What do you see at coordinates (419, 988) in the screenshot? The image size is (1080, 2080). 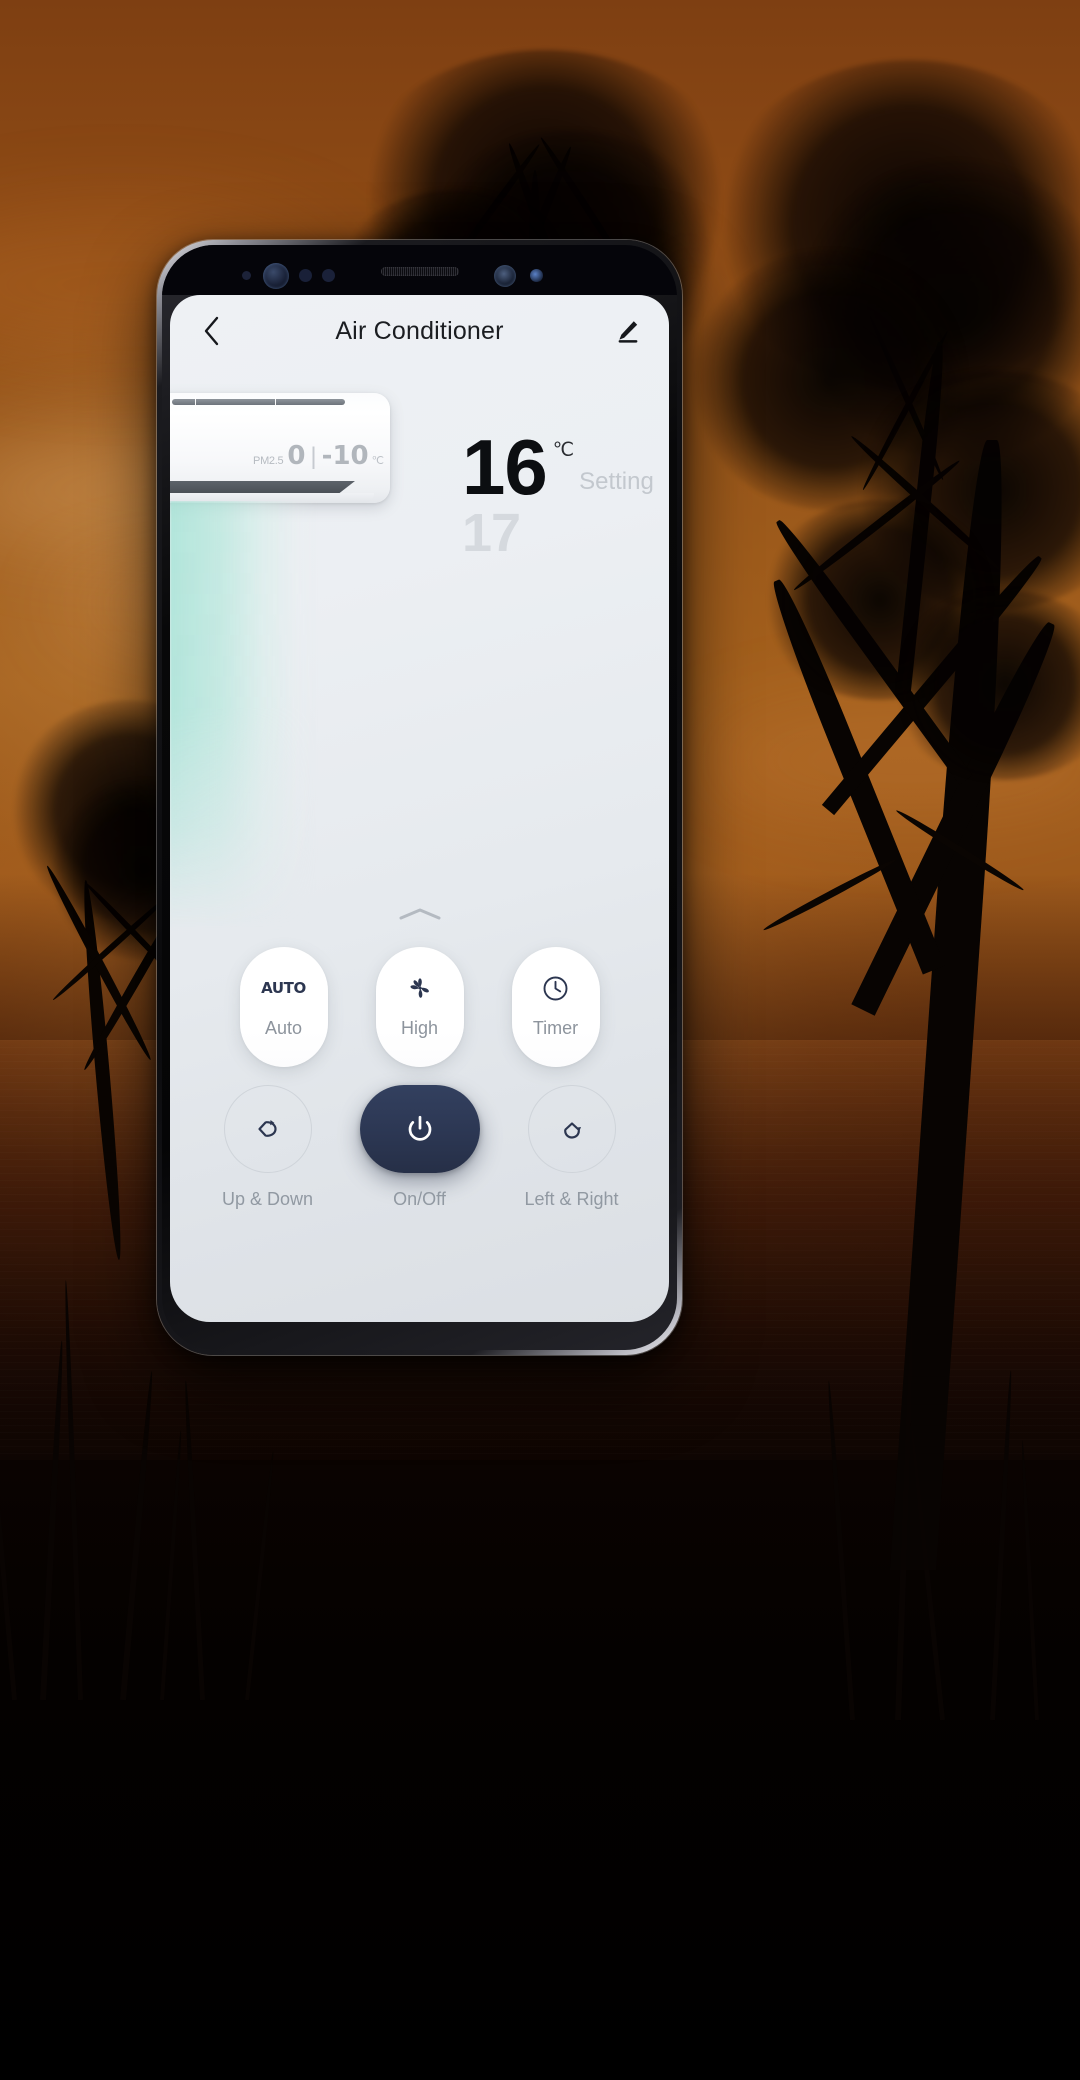 I see `fan-icon` at bounding box center [419, 988].